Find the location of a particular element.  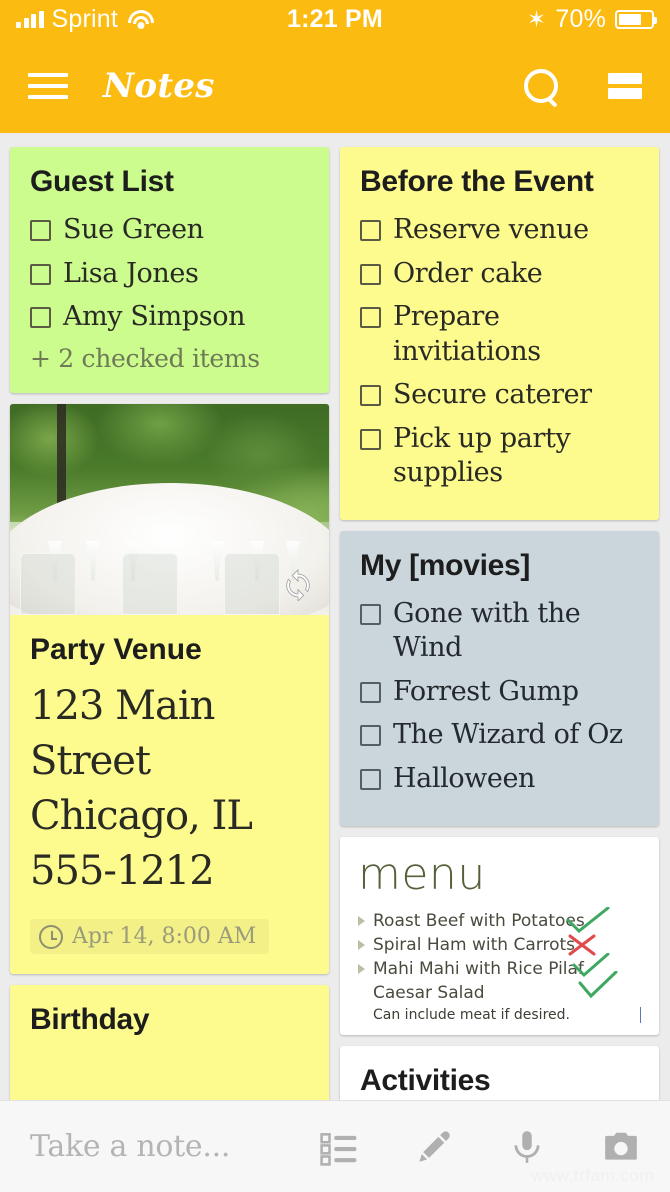

note-title: Activities is located at coordinates (425, 1080).